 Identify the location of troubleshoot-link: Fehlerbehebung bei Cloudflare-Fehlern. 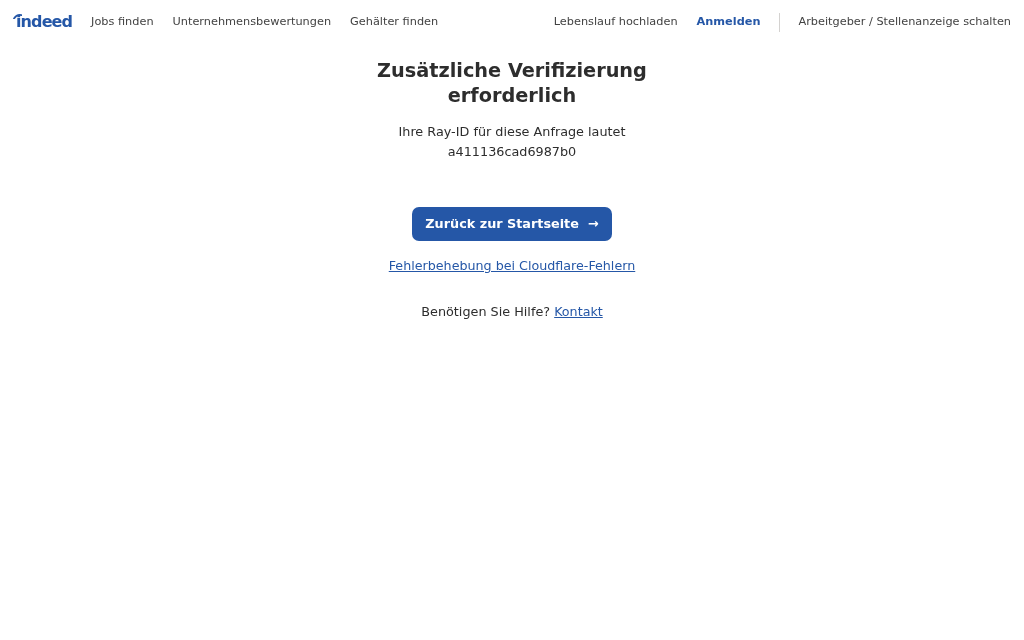
(512, 265).